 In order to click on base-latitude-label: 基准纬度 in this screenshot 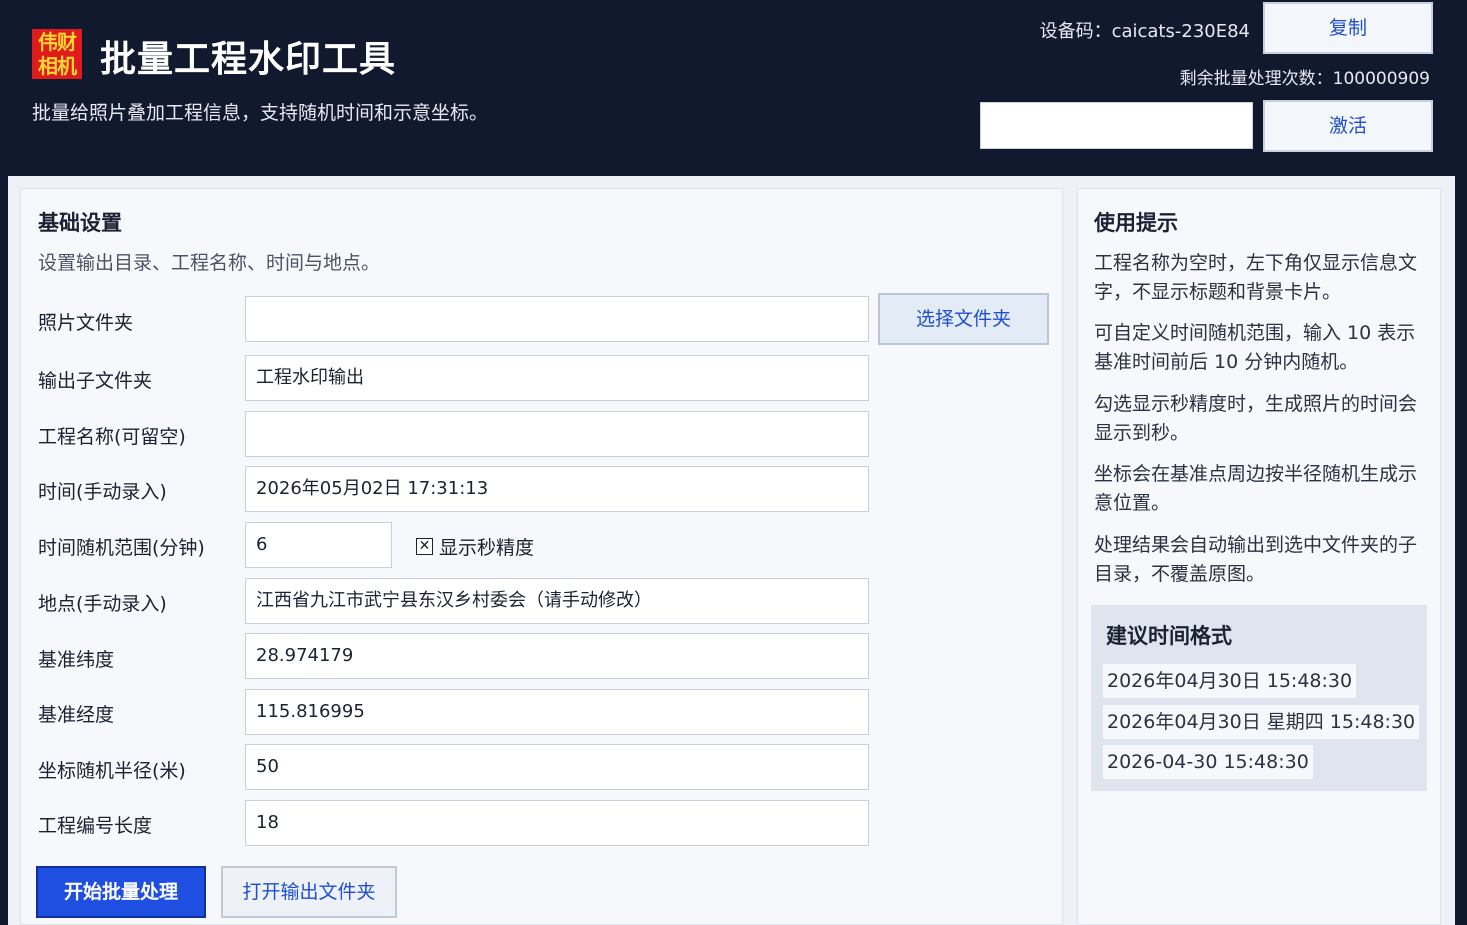, I will do `click(76, 660)`.